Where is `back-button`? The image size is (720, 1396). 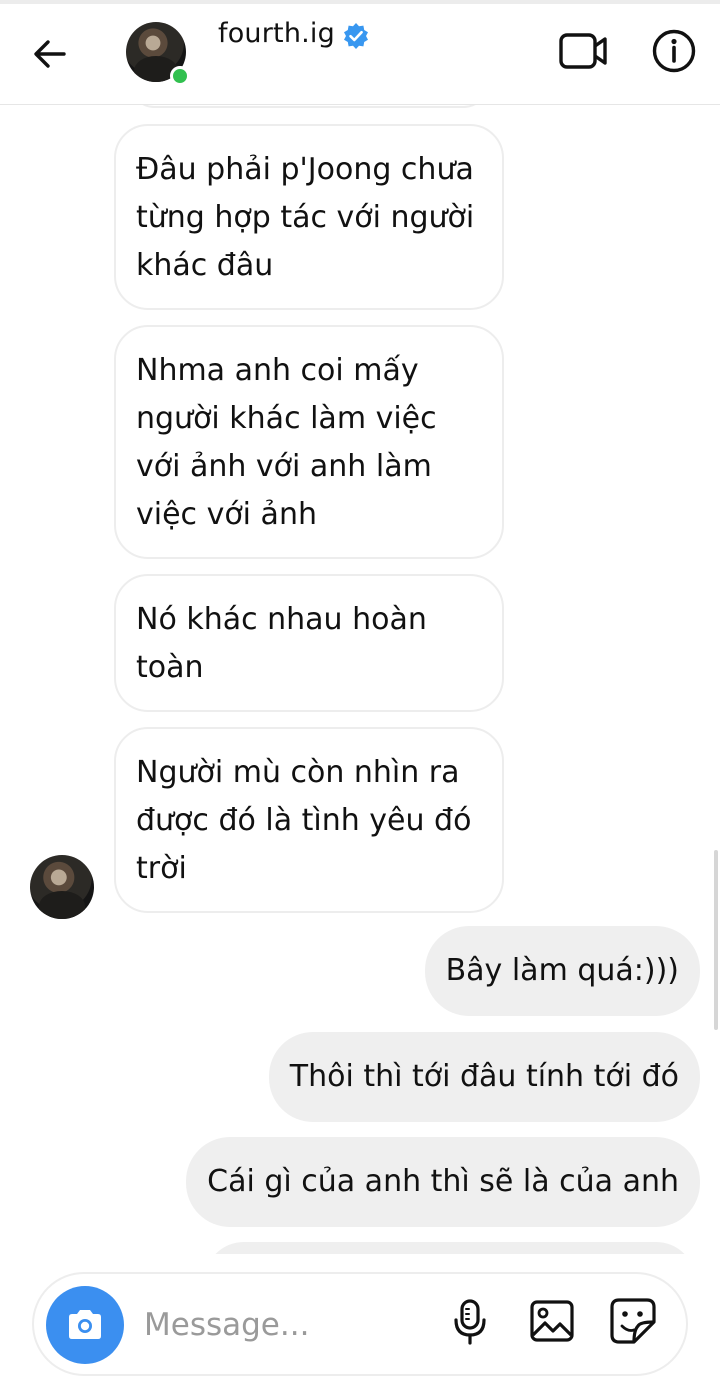
back-button is located at coordinates (50, 54).